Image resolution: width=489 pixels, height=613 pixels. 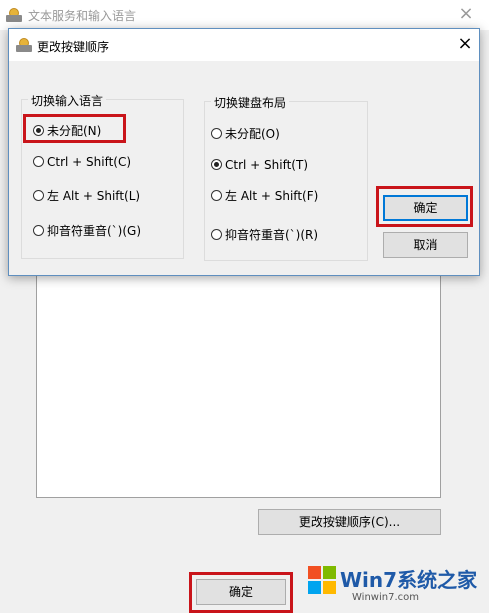 What do you see at coordinates (24, 45) in the screenshot?
I see `dialog-keyboard-globe-icon` at bounding box center [24, 45].